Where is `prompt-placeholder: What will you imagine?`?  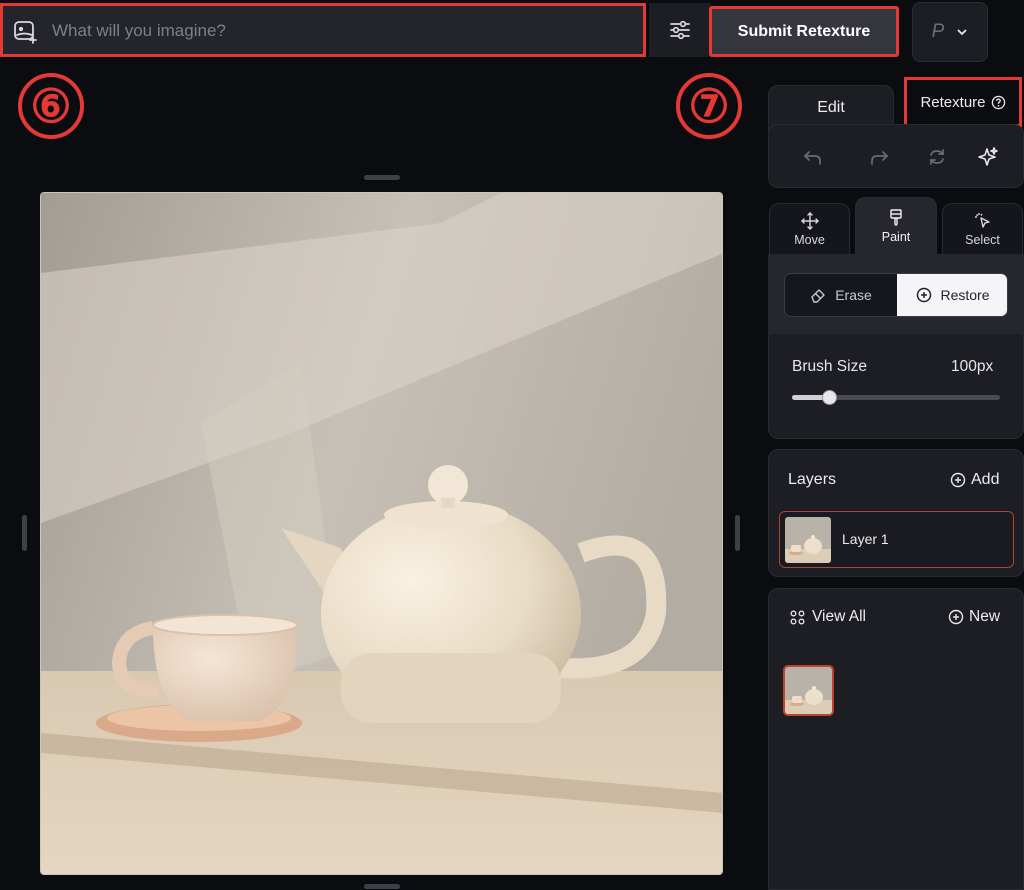 prompt-placeholder: What will you imagine? is located at coordinates (139, 31).